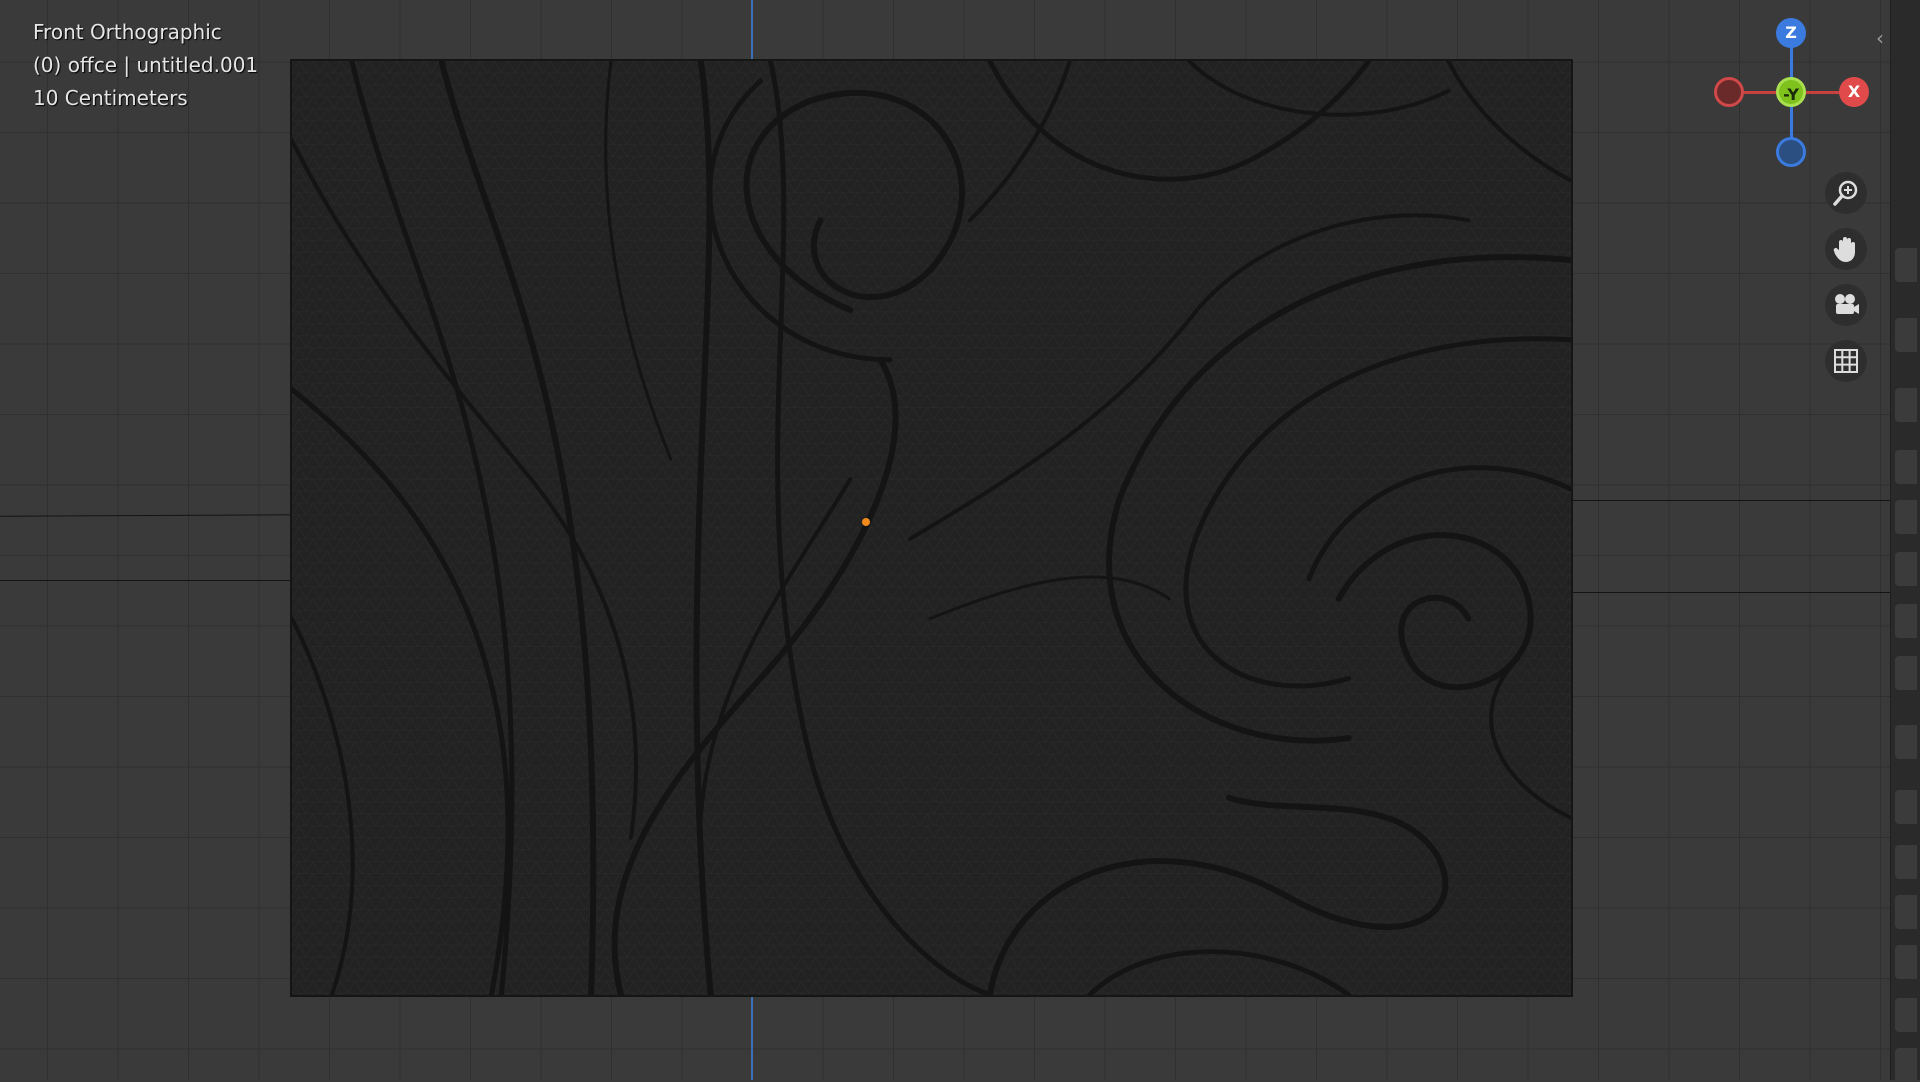 Image resolution: width=1920 pixels, height=1082 pixels. Describe the element at coordinates (1906, 862) in the screenshot. I see `particles-tab` at that location.